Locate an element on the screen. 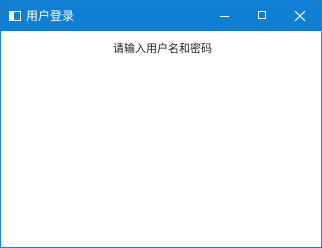  close-button is located at coordinates (300, 16).